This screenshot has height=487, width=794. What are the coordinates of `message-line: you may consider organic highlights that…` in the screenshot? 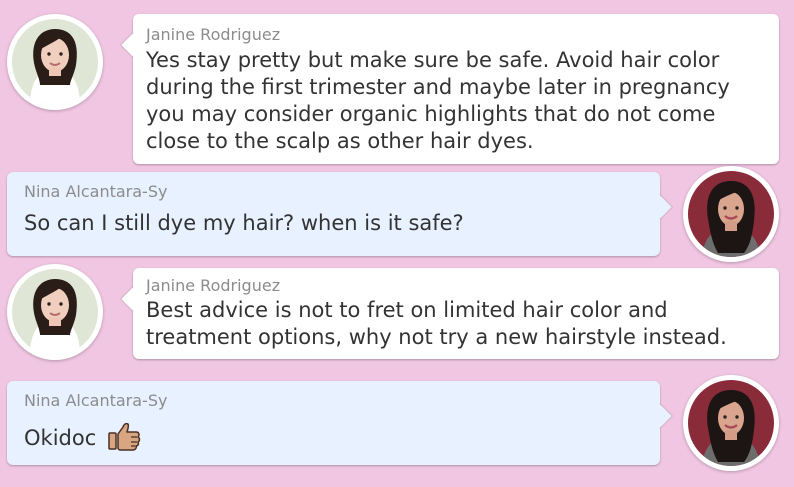 It's located at (431, 114).